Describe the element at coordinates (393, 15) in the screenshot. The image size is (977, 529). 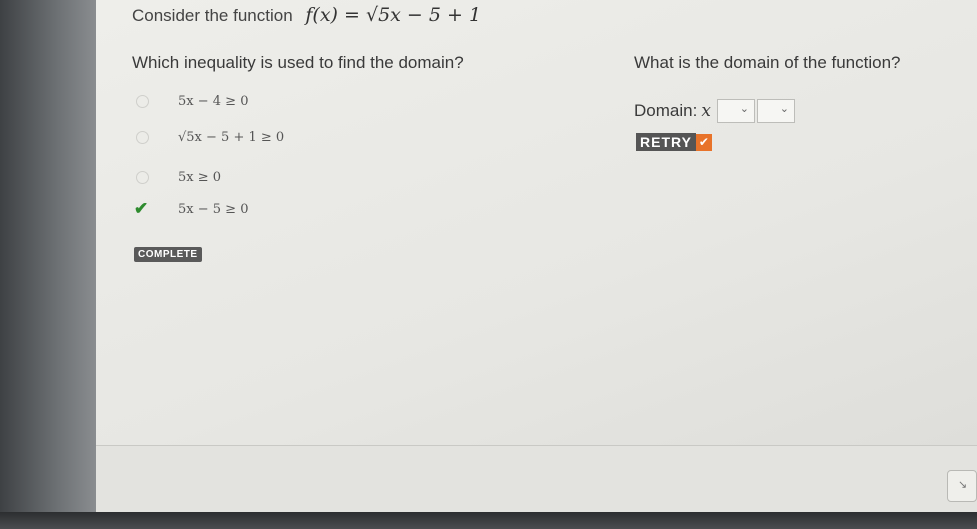
I see `function-expression: f(x) = √5x − 5 + 1` at that location.